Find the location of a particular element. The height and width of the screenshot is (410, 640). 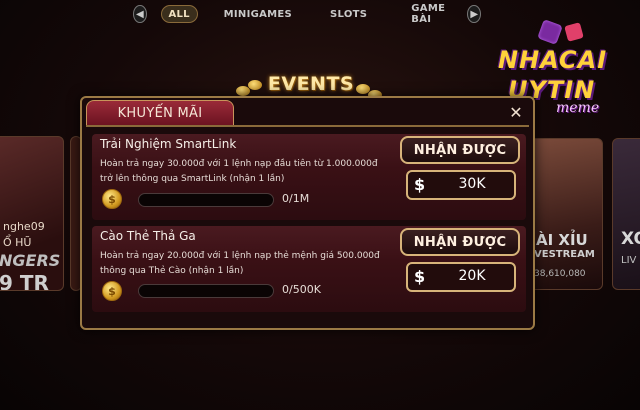

card-game-title: NGERS is located at coordinates (30, 260).